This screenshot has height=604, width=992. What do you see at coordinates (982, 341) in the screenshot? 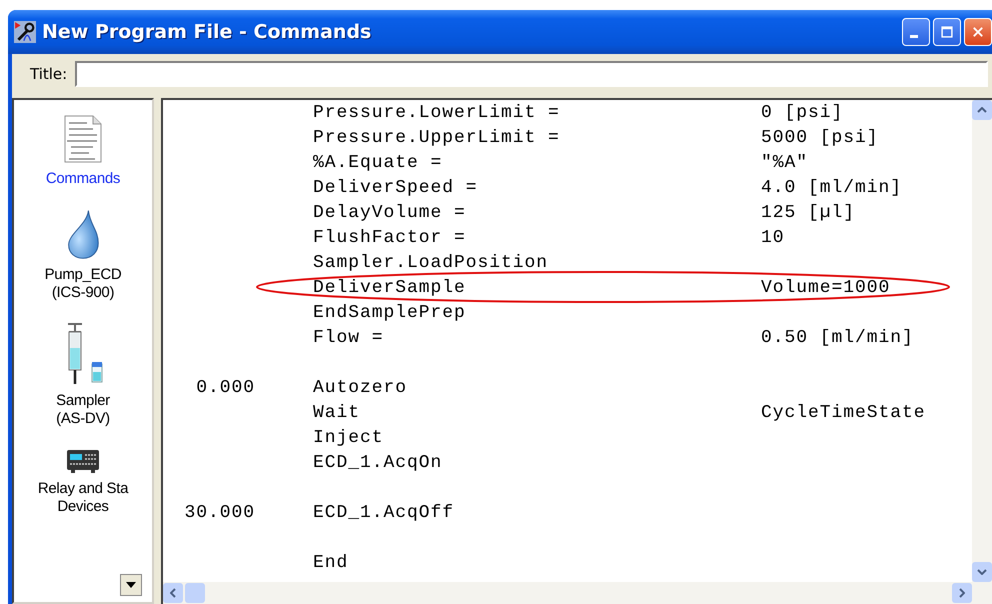
I see `vertical-scrollbar` at bounding box center [982, 341].